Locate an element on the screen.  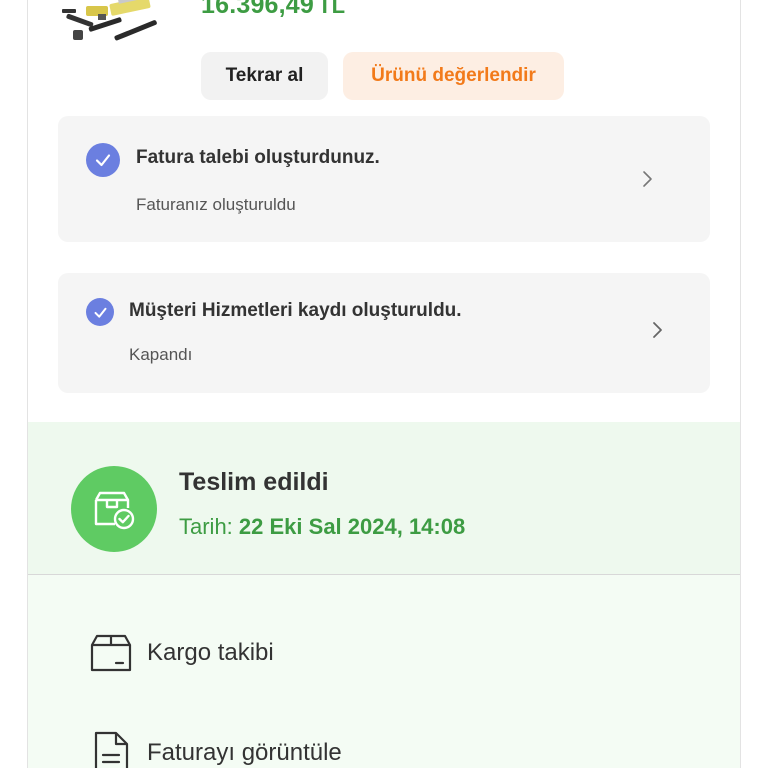
delivery-date: Tarih: 22 Eki Sal 2024, 14:08 is located at coordinates (322, 527).